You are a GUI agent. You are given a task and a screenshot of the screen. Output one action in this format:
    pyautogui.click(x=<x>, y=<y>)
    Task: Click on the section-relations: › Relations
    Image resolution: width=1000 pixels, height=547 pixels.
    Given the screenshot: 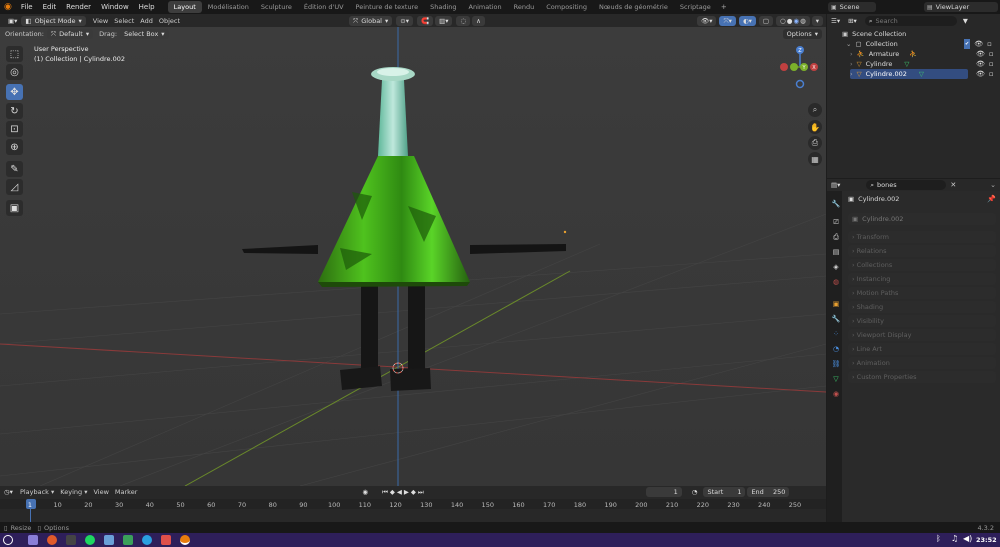 What is the action you would take?
    pyautogui.click(x=922, y=251)
    